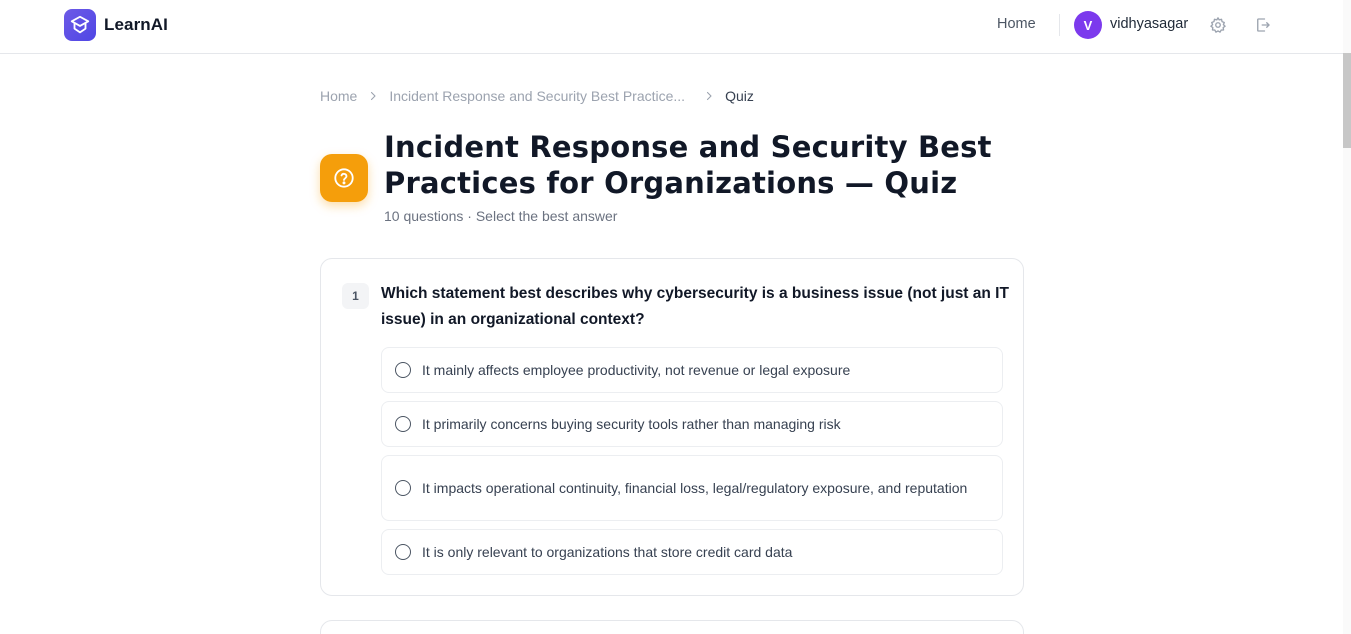 The image size is (1351, 634). Describe the element at coordinates (1016, 24) in the screenshot. I see `nav-home-link: Home` at that location.